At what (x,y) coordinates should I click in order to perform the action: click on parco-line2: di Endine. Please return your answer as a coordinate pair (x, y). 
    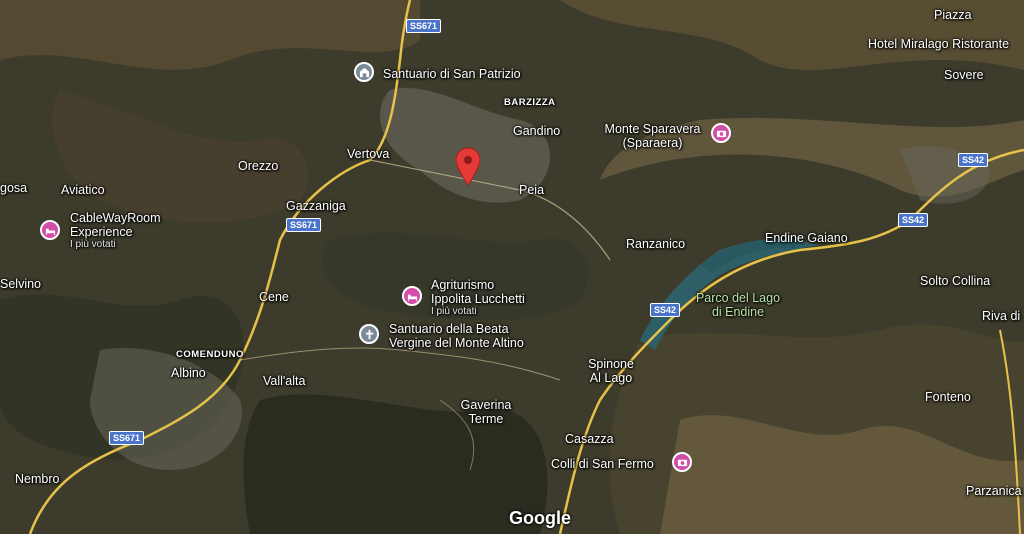
    Looking at the image, I should click on (738, 312).